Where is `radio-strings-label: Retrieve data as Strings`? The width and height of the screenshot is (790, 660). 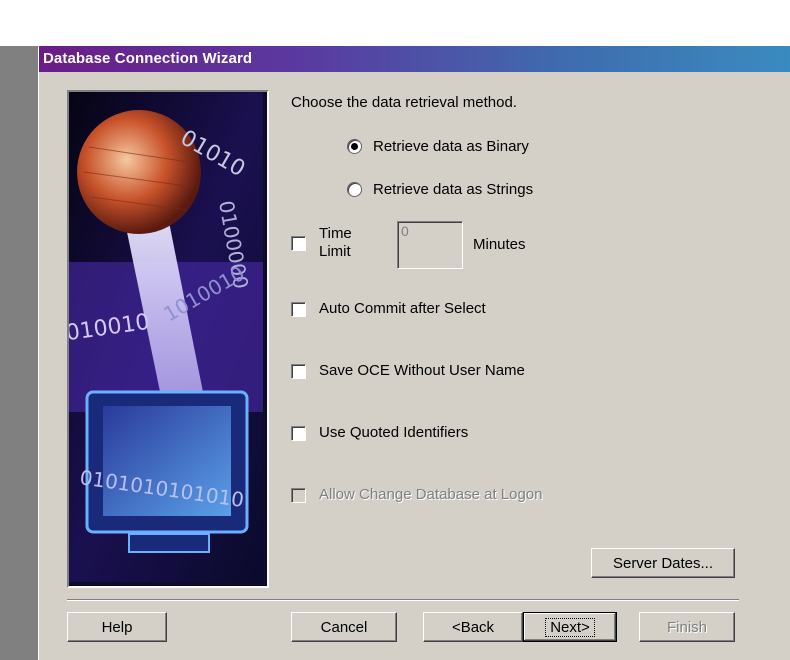
radio-strings-label: Retrieve data as Strings is located at coordinates (453, 189).